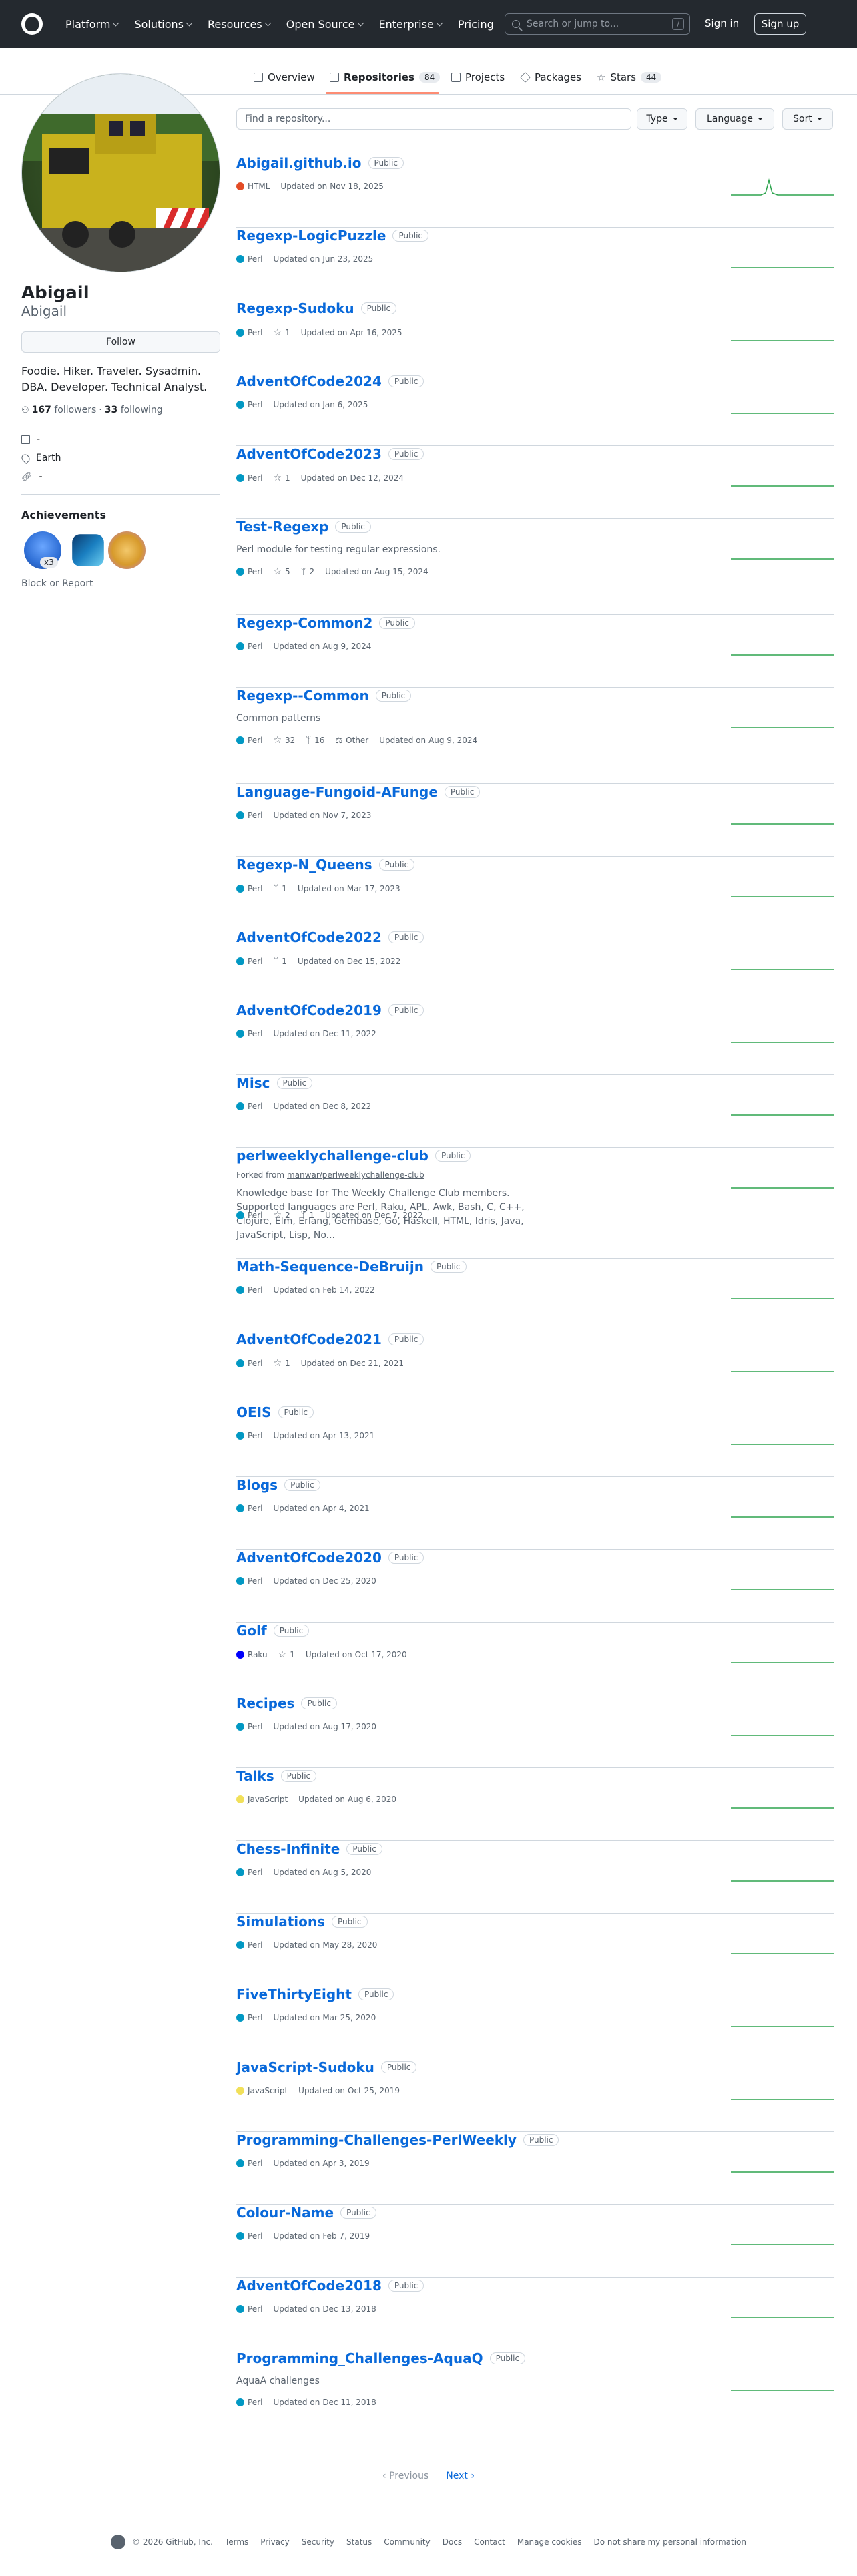 The image size is (857, 2576). What do you see at coordinates (275, 2542) in the screenshot?
I see `footer-link-privacy: Privacy` at bounding box center [275, 2542].